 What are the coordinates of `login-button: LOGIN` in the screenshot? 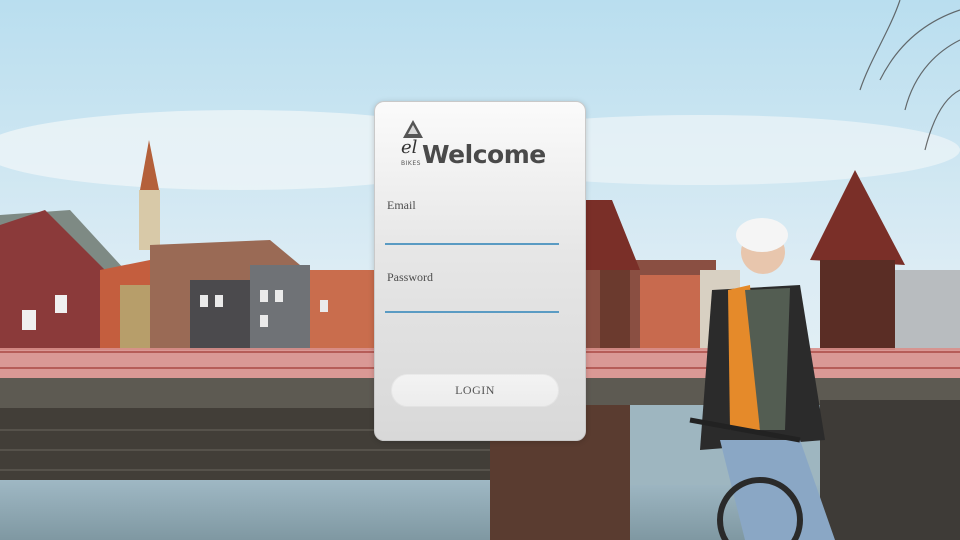 It's located at (475, 390).